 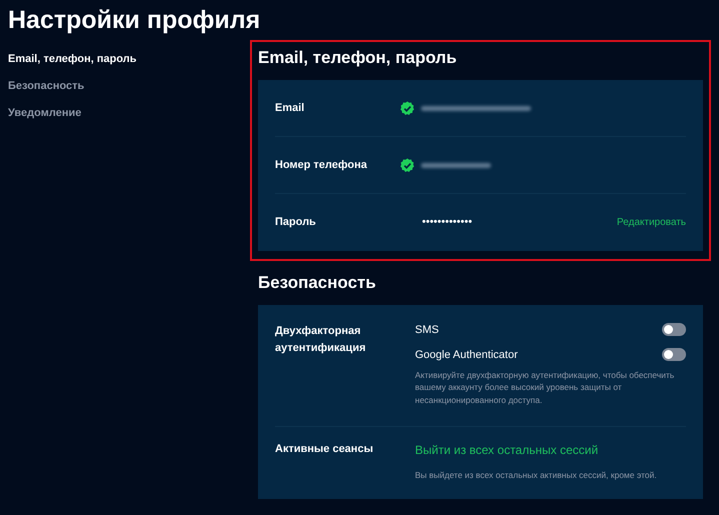 I want to click on section-title: Безопасность, so click(x=317, y=283).